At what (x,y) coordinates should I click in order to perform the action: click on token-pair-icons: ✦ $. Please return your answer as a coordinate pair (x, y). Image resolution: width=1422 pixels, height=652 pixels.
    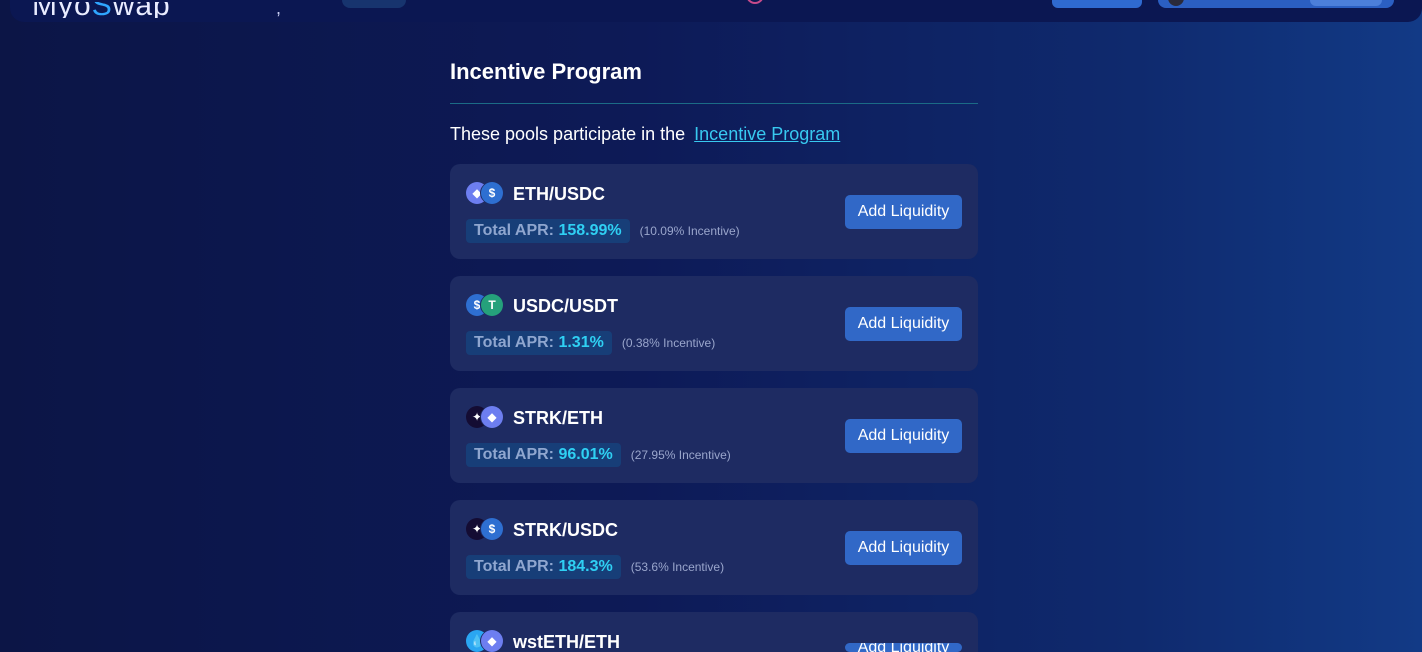
    Looking at the image, I should click on (485, 529).